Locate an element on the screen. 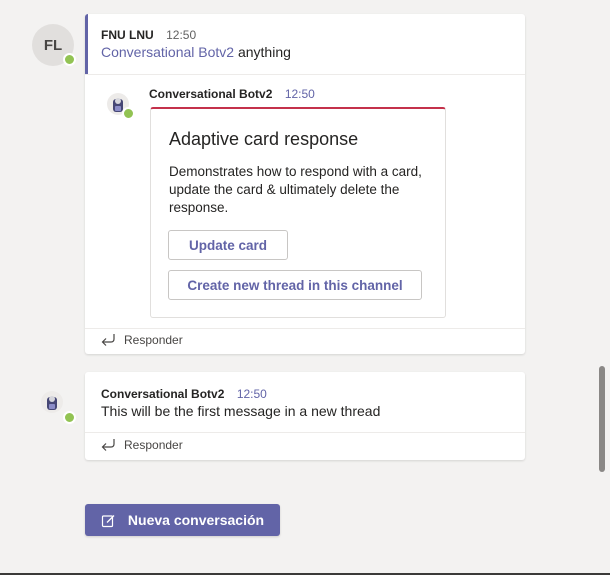 The height and width of the screenshot is (575, 610). create-new-thread-button: Create new thread in this channel is located at coordinates (295, 285).